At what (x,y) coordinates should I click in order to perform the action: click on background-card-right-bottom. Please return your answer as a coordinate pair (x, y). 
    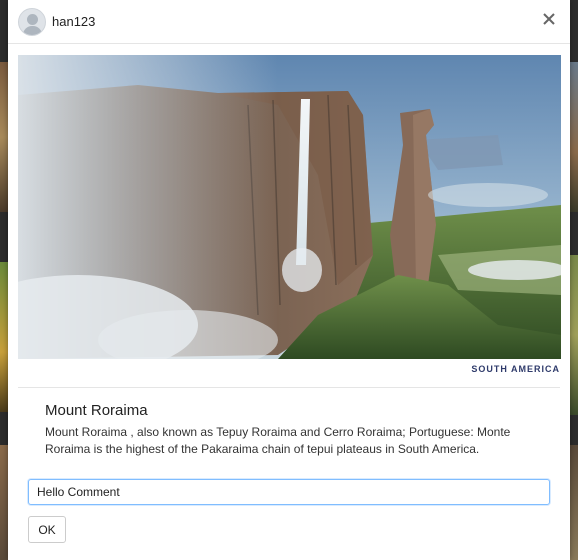
    Looking at the image, I should click on (574, 502).